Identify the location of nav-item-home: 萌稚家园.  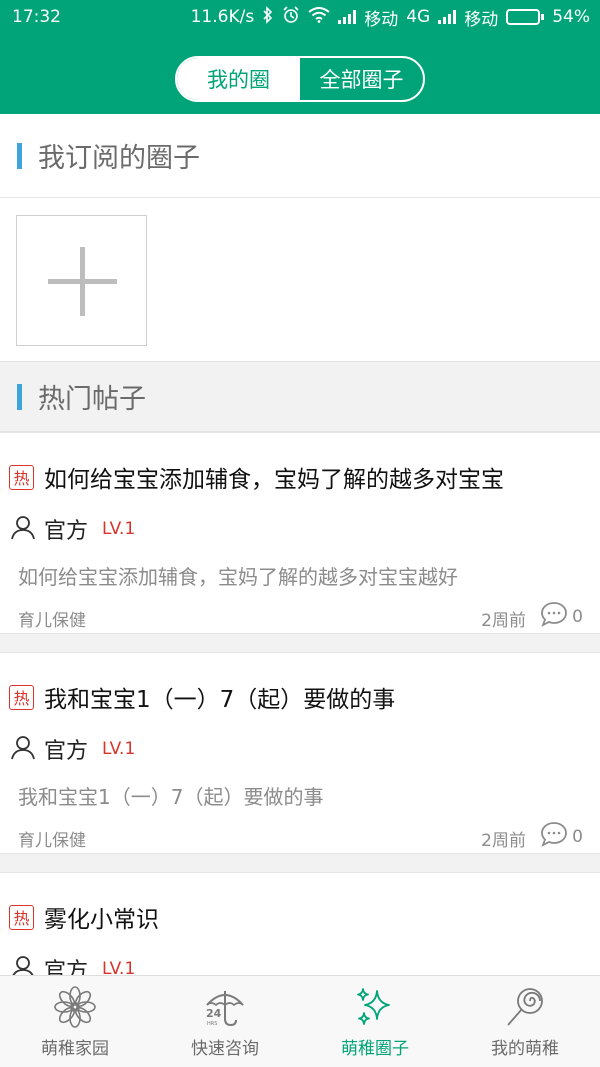
(75, 1021).